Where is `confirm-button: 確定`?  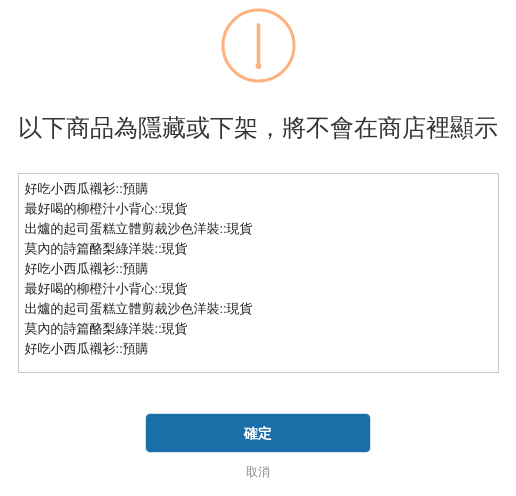 confirm-button: 確定 is located at coordinates (258, 433).